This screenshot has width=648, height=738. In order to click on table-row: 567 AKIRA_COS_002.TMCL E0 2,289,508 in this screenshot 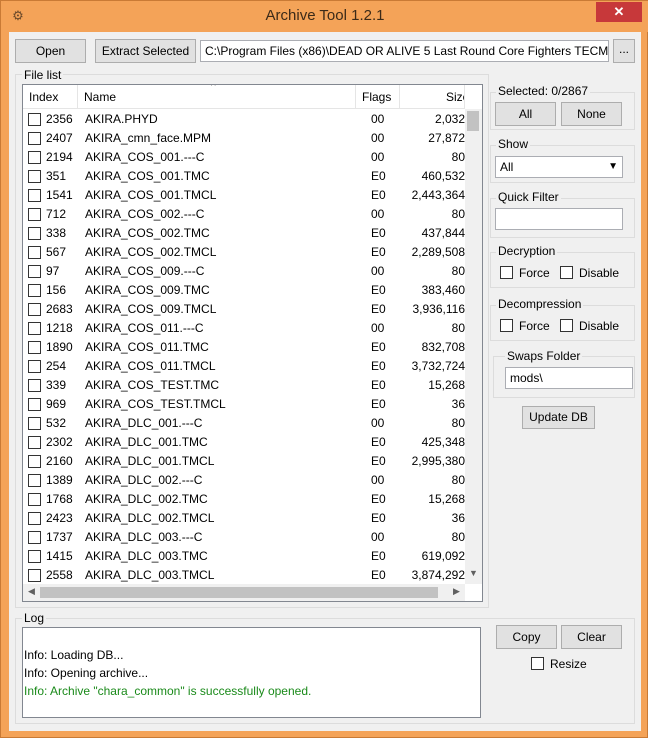, I will do `click(244, 252)`.